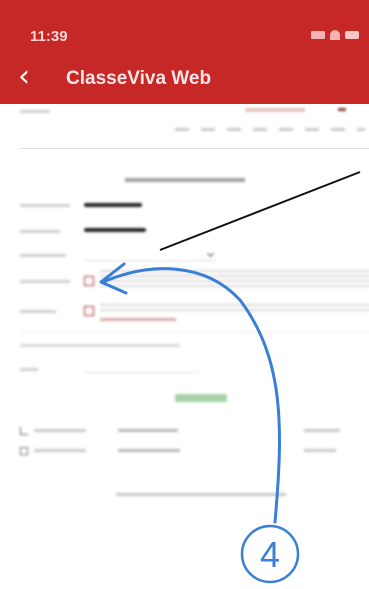  I want to click on wifi-icon, so click(335, 35).